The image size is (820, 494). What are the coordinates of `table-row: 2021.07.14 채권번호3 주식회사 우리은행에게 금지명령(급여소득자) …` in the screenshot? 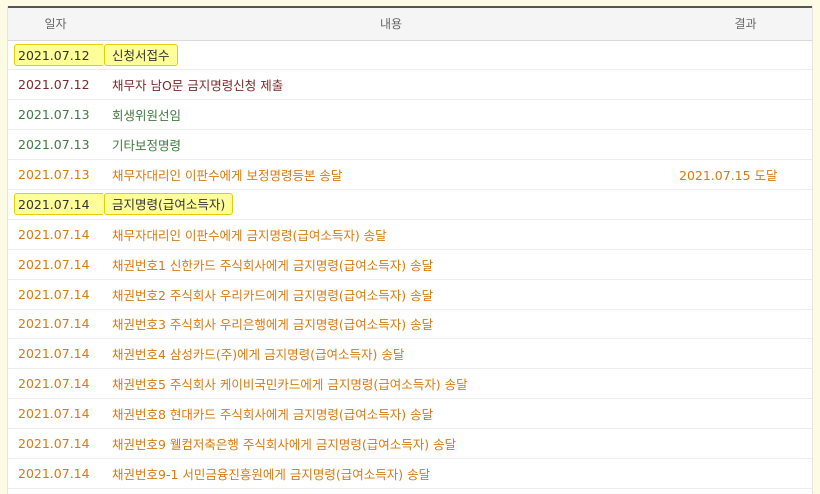 It's located at (410, 324).